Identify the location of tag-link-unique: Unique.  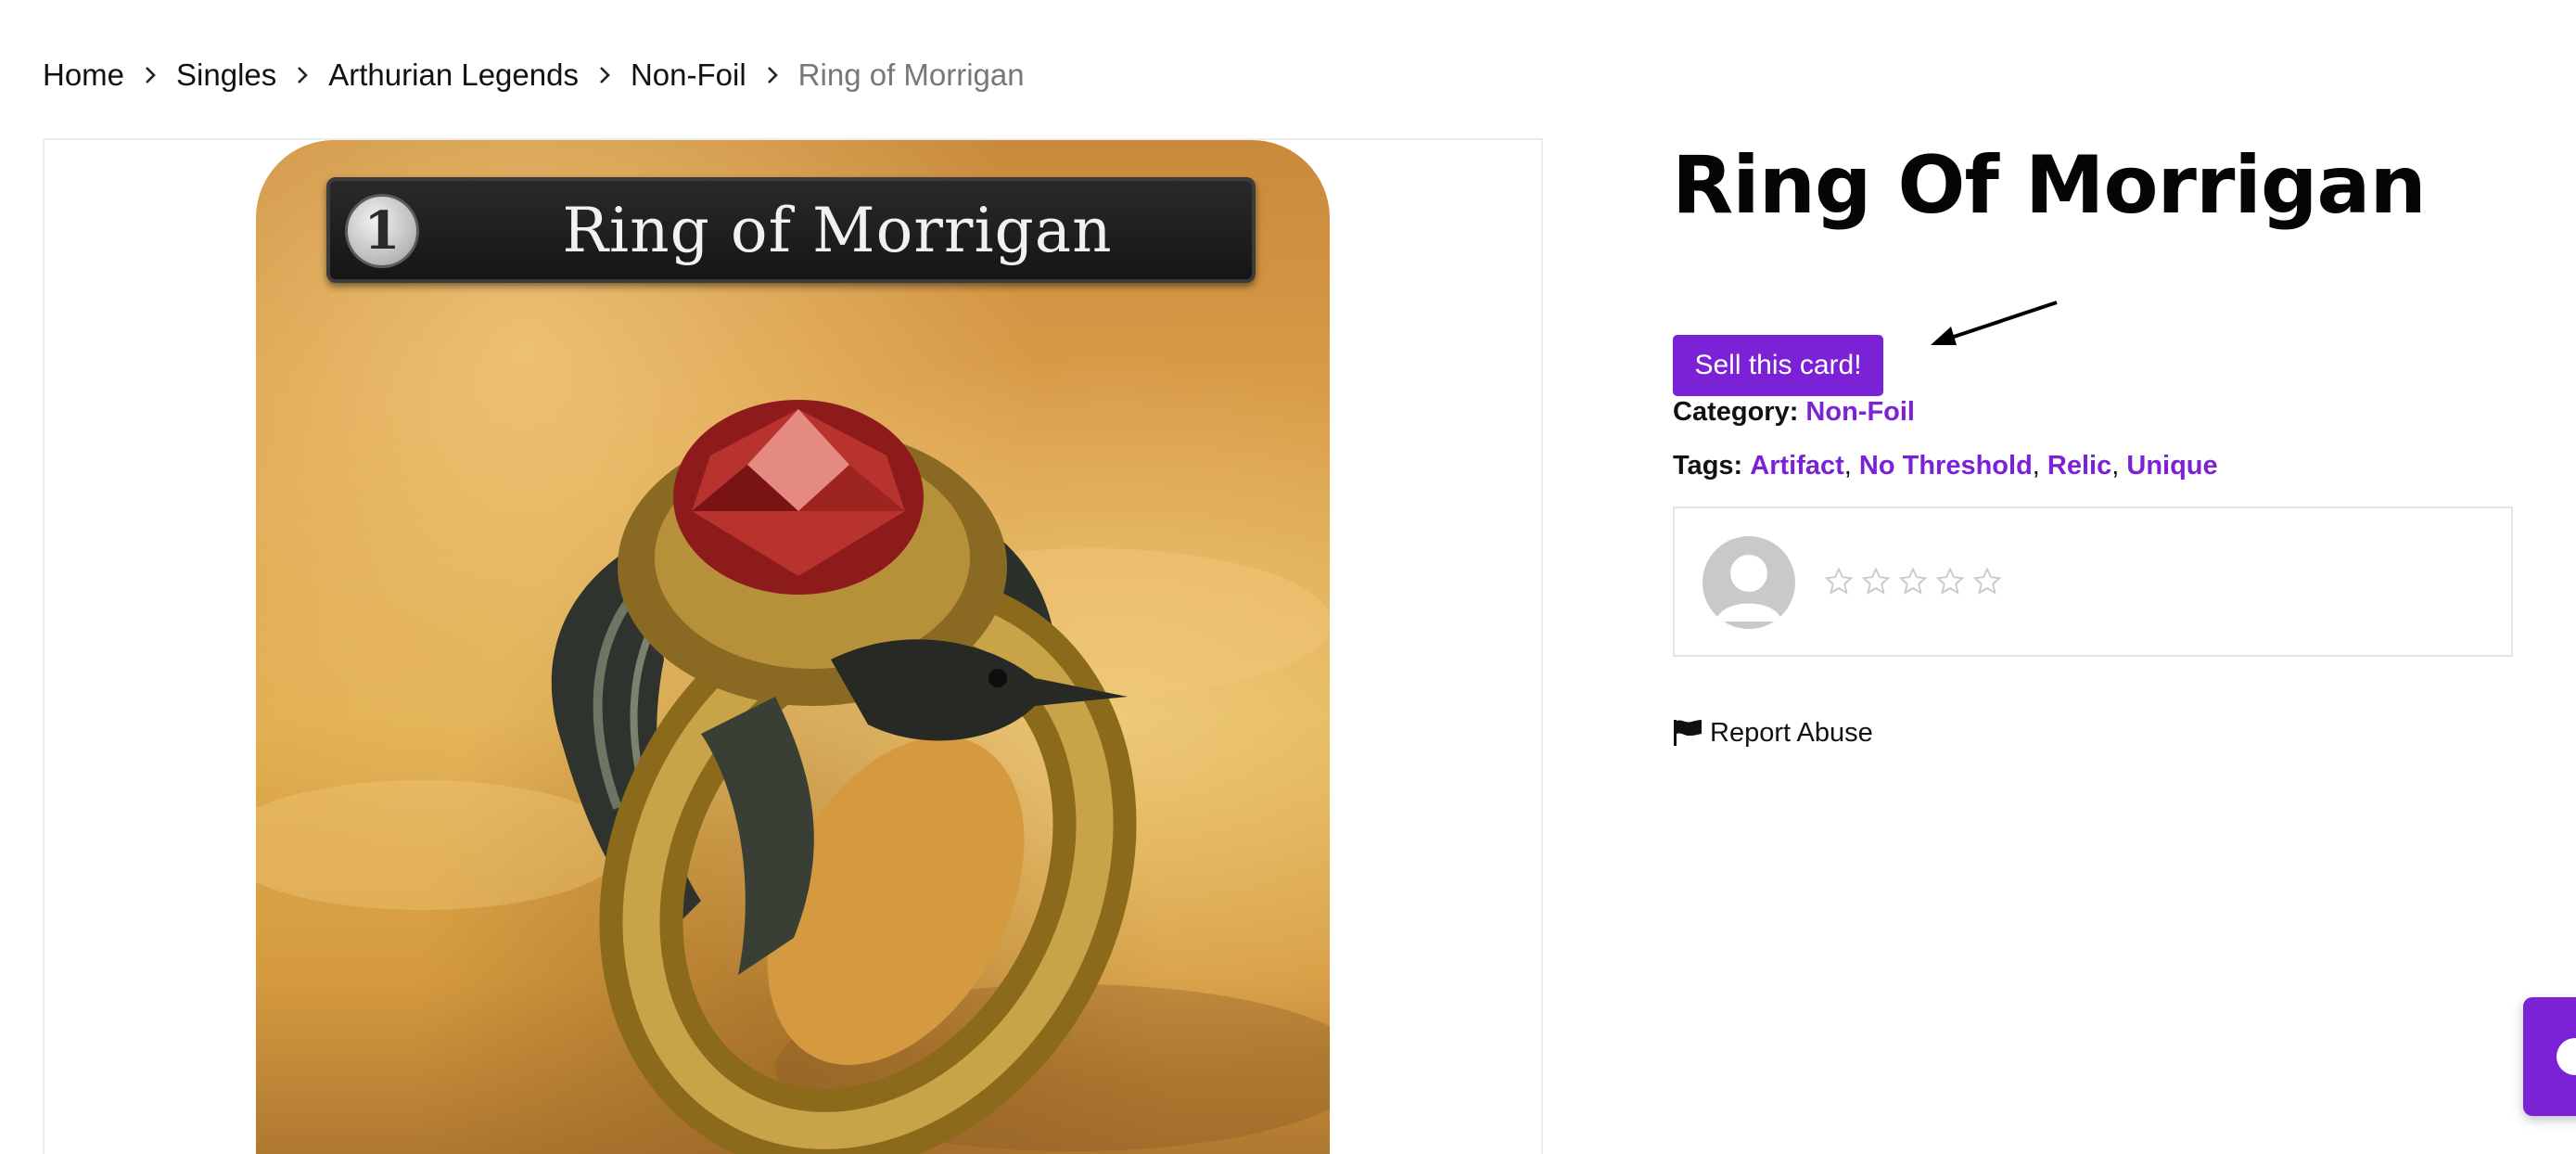
(2171, 466).